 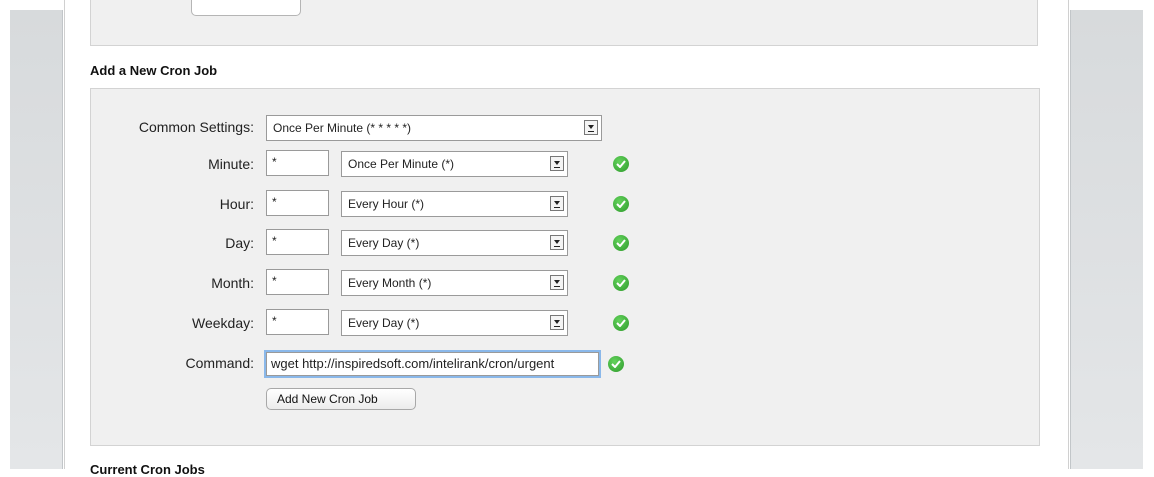 What do you see at coordinates (223, 323) in the screenshot?
I see `weekday-label: Weekday:` at bounding box center [223, 323].